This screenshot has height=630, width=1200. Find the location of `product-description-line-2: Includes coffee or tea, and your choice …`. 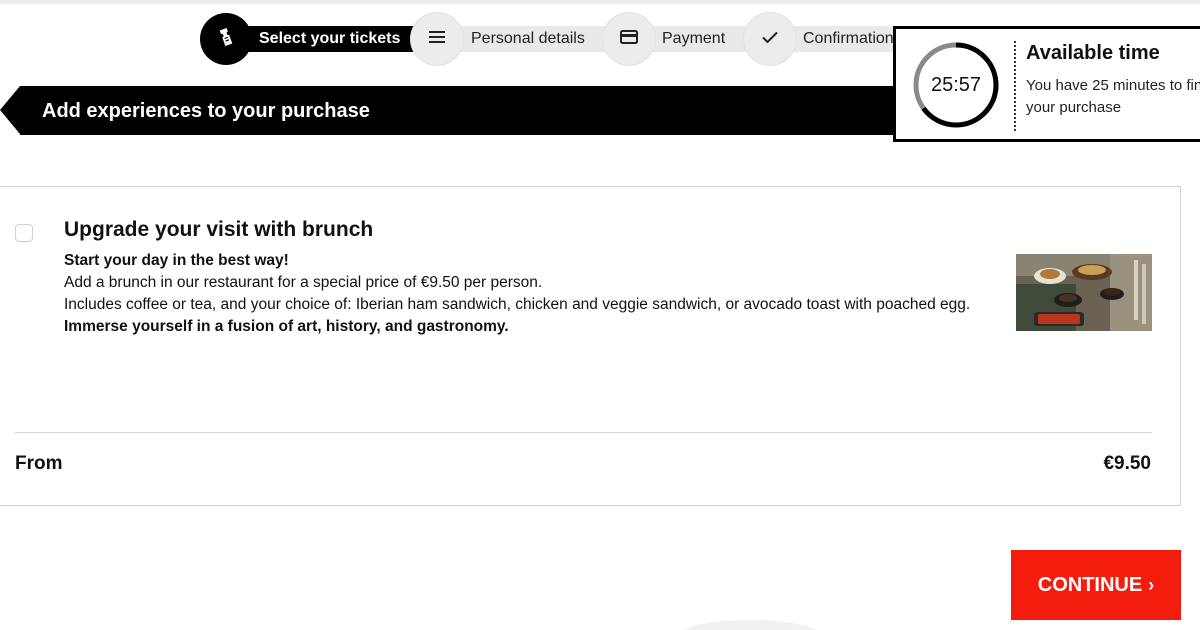

product-description-line-2: Includes coffee or tea, and your choice … is located at coordinates (517, 304).